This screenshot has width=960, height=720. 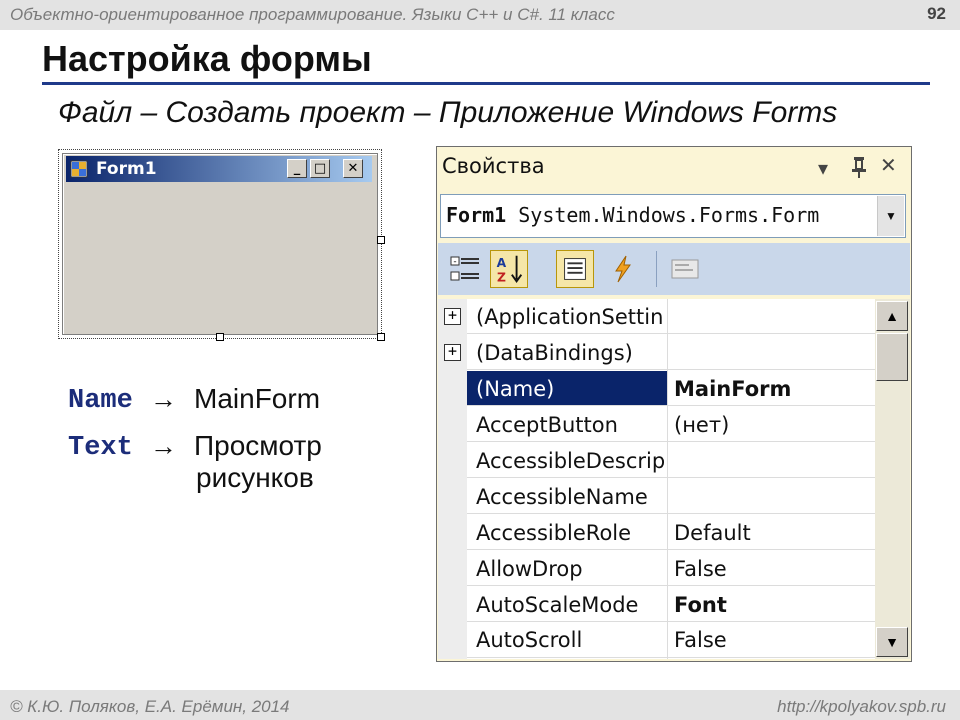 I want to click on property-value: Font, so click(x=700, y=605).